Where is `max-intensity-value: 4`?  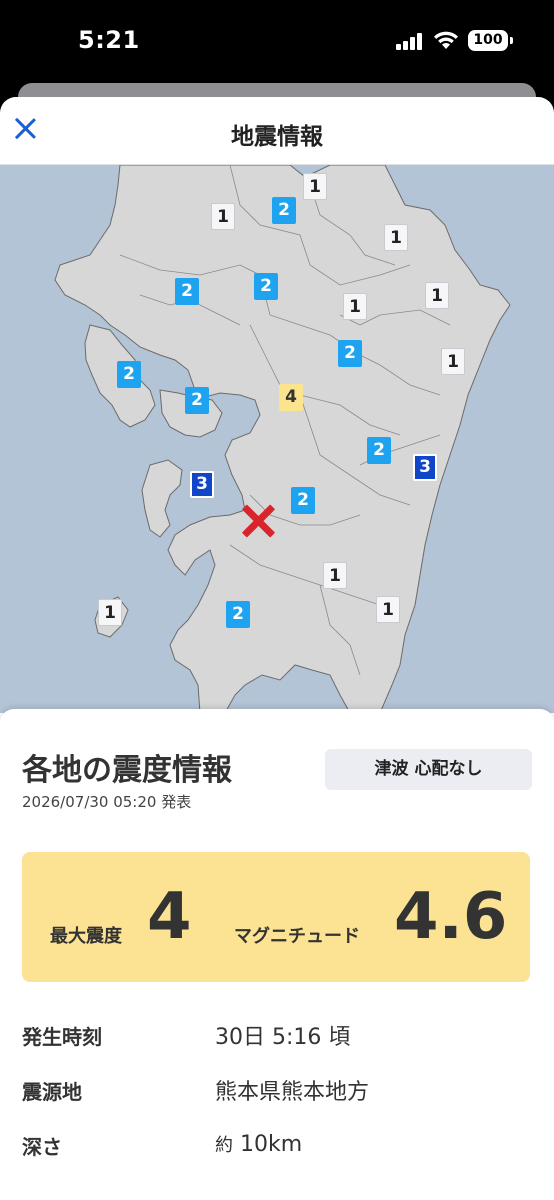 max-intensity-value: 4 is located at coordinates (169, 917).